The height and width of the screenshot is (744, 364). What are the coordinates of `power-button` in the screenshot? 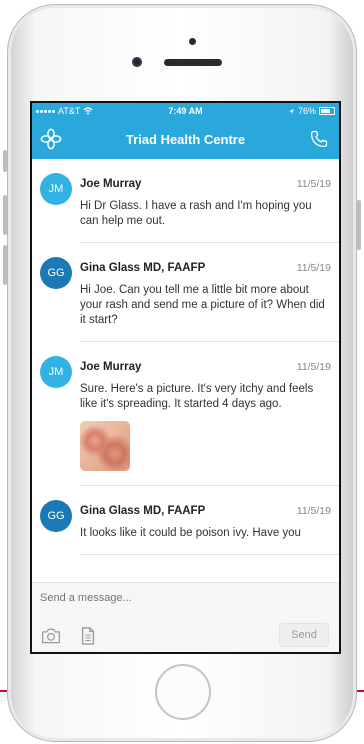 It's located at (359, 225).